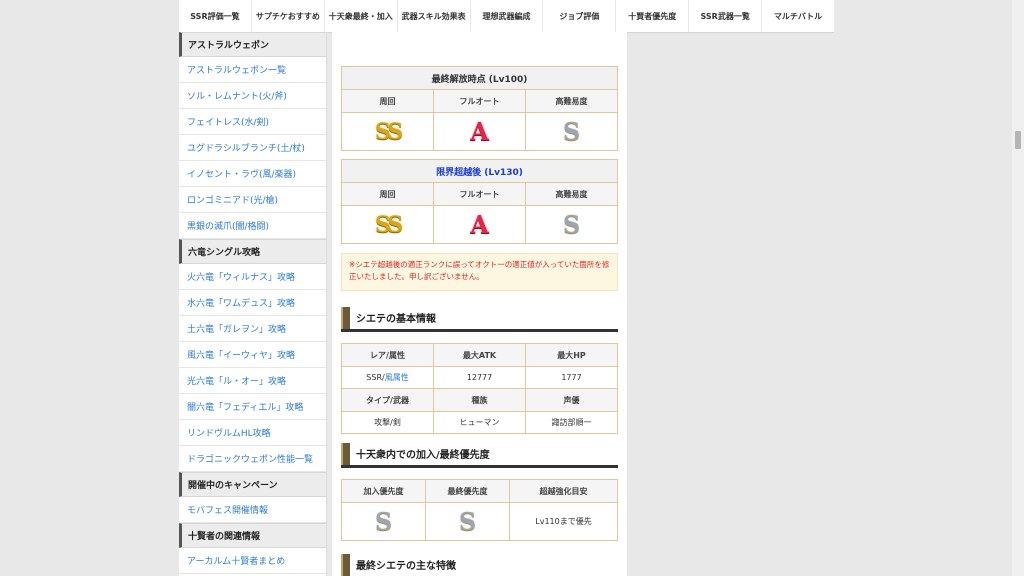 The height and width of the screenshot is (576, 1024). I want to click on section-heading-features: 最終シエテの主な特徴, so click(479, 564).